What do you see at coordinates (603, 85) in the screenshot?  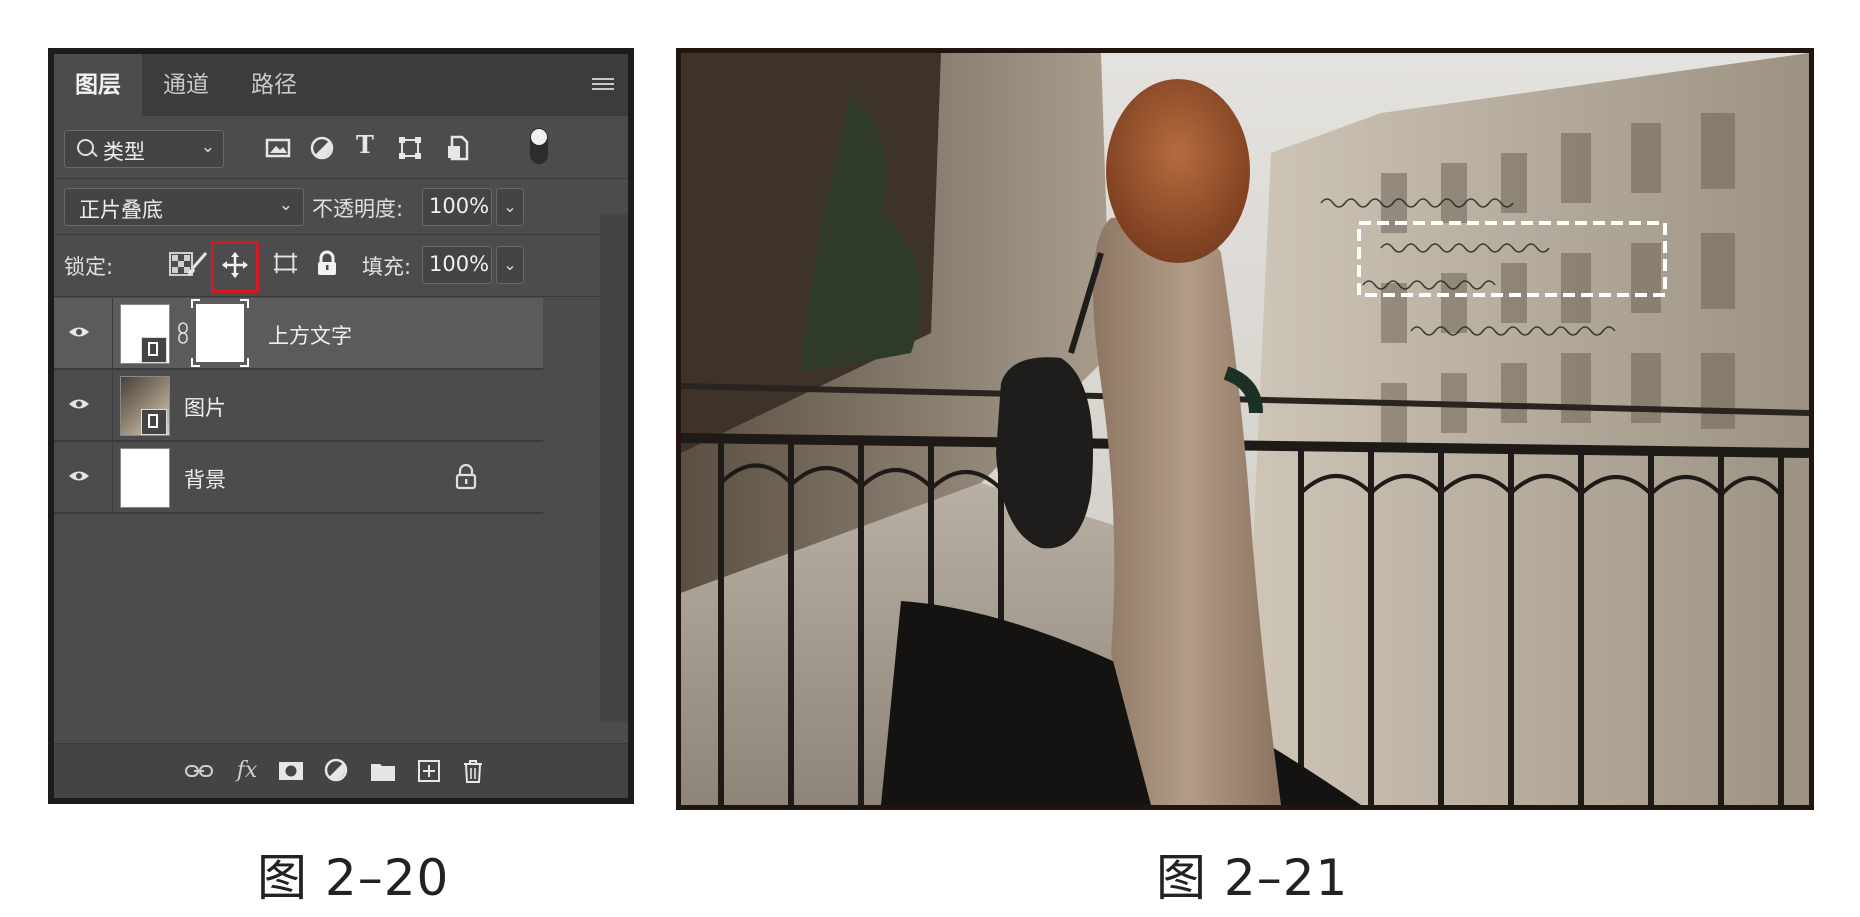 I see `panel-menu-icon` at bounding box center [603, 85].